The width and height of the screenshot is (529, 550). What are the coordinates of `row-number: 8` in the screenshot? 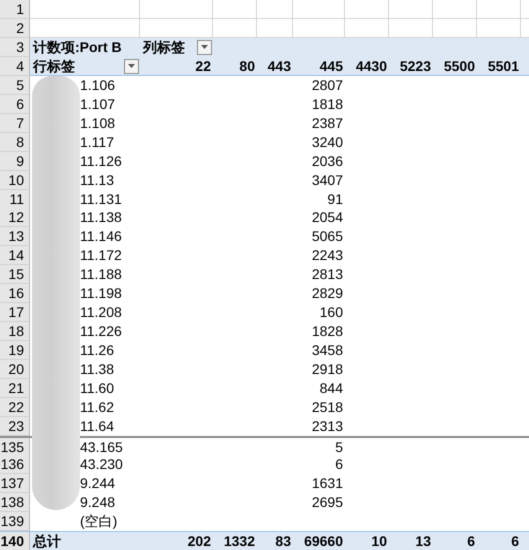 It's located at (15, 142).